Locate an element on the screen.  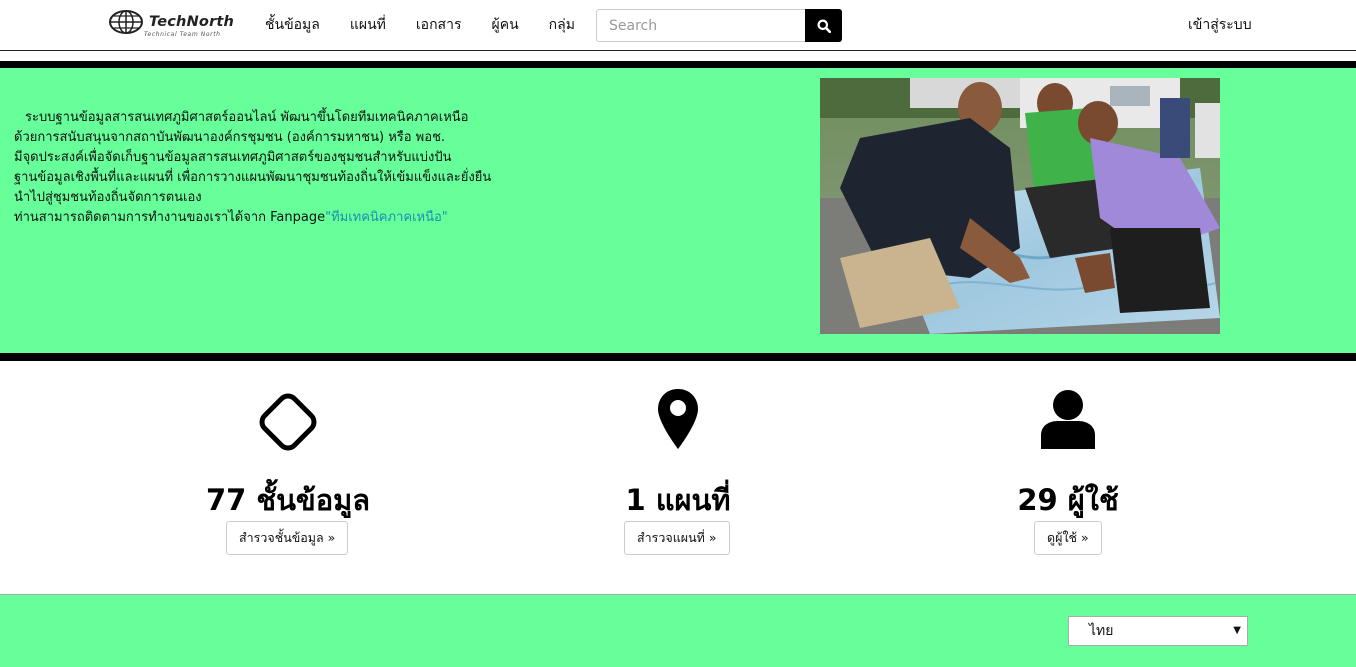
search-button is located at coordinates (823, 25).